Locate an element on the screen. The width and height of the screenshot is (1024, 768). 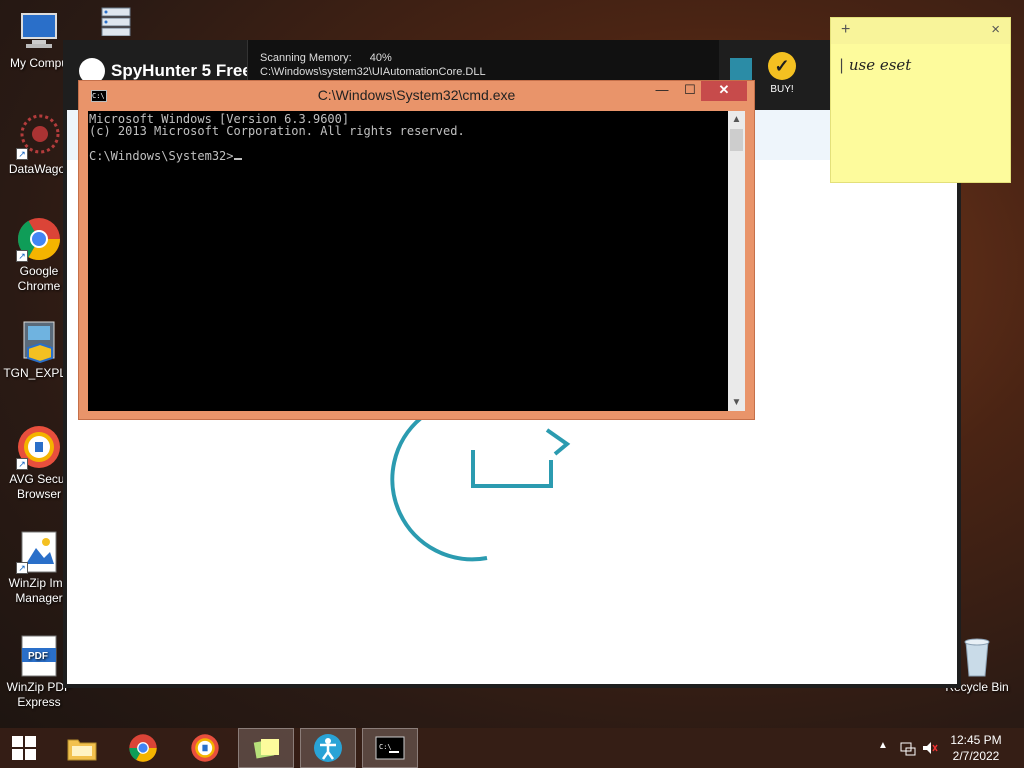
volume-muted-icon is located at coordinates (930, 748).